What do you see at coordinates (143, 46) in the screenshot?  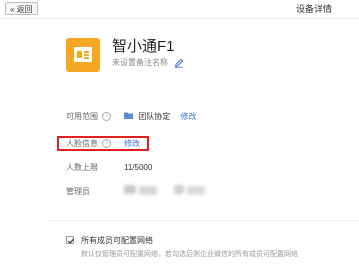 I see `device-name: 智小通F1` at bounding box center [143, 46].